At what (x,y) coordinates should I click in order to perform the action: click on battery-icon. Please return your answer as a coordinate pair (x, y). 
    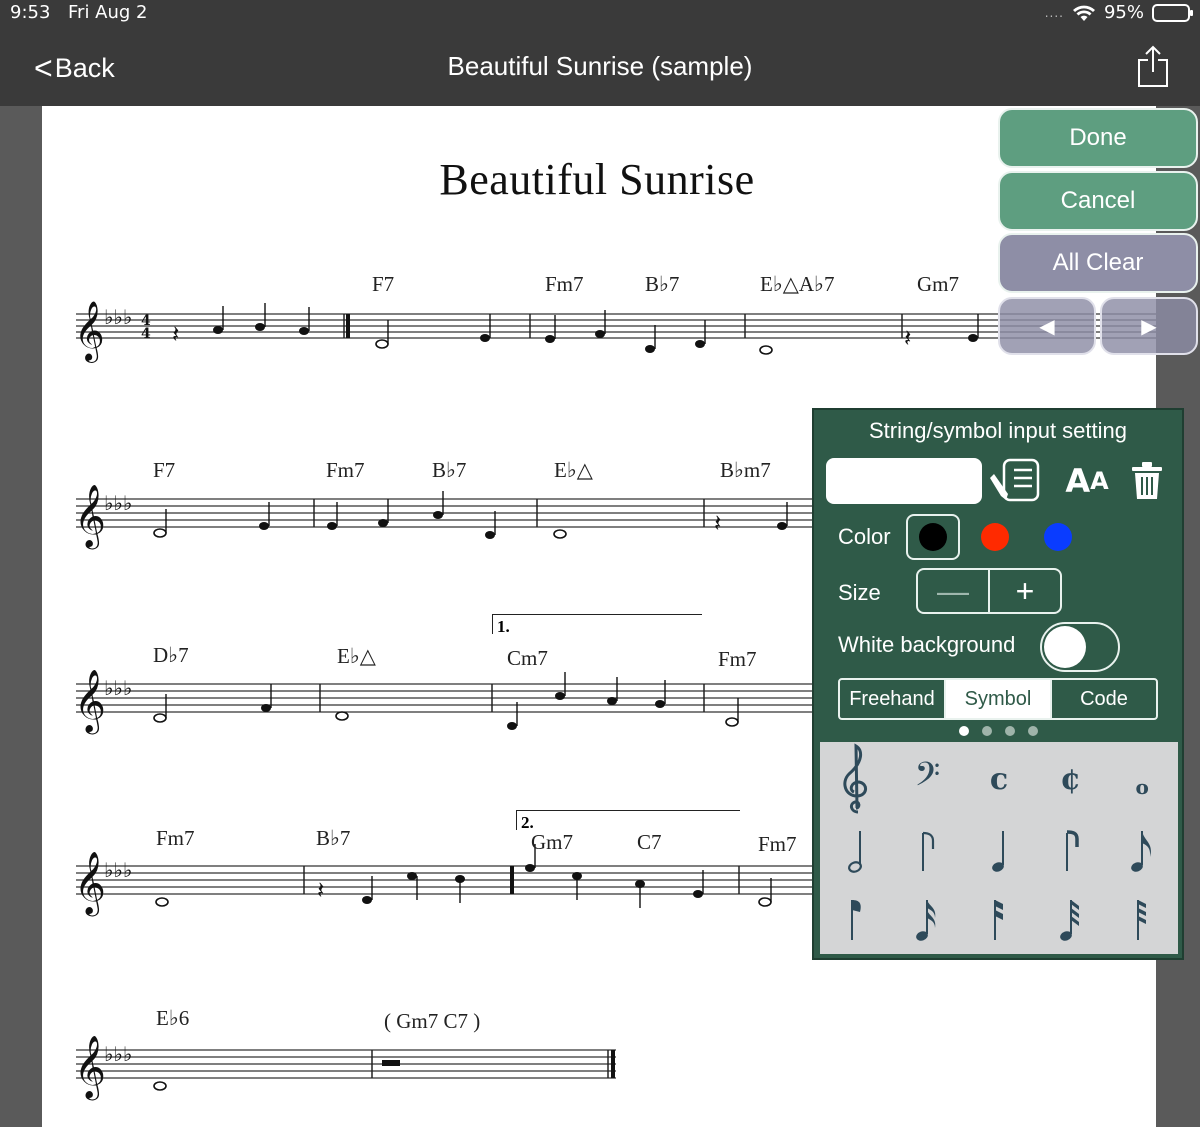
    Looking at the image, I should click on (1172, 12).